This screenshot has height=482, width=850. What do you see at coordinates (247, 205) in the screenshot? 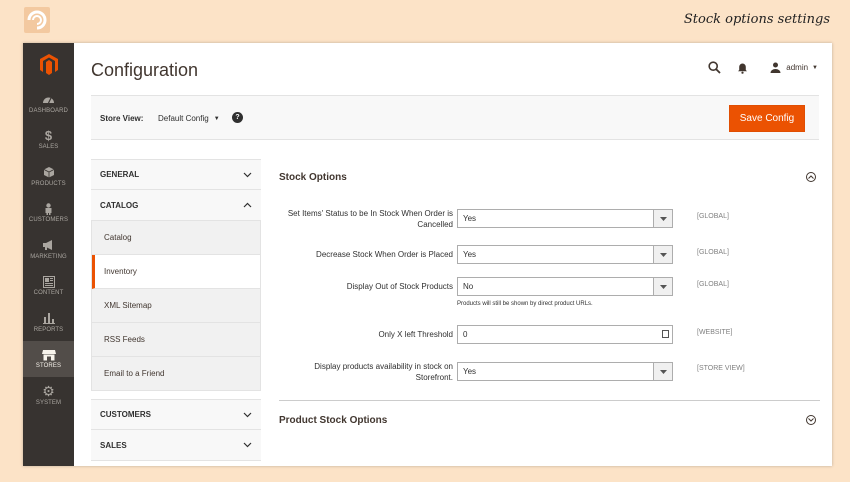
I see `chevron-up-icon` at bounding box center [247, 205].